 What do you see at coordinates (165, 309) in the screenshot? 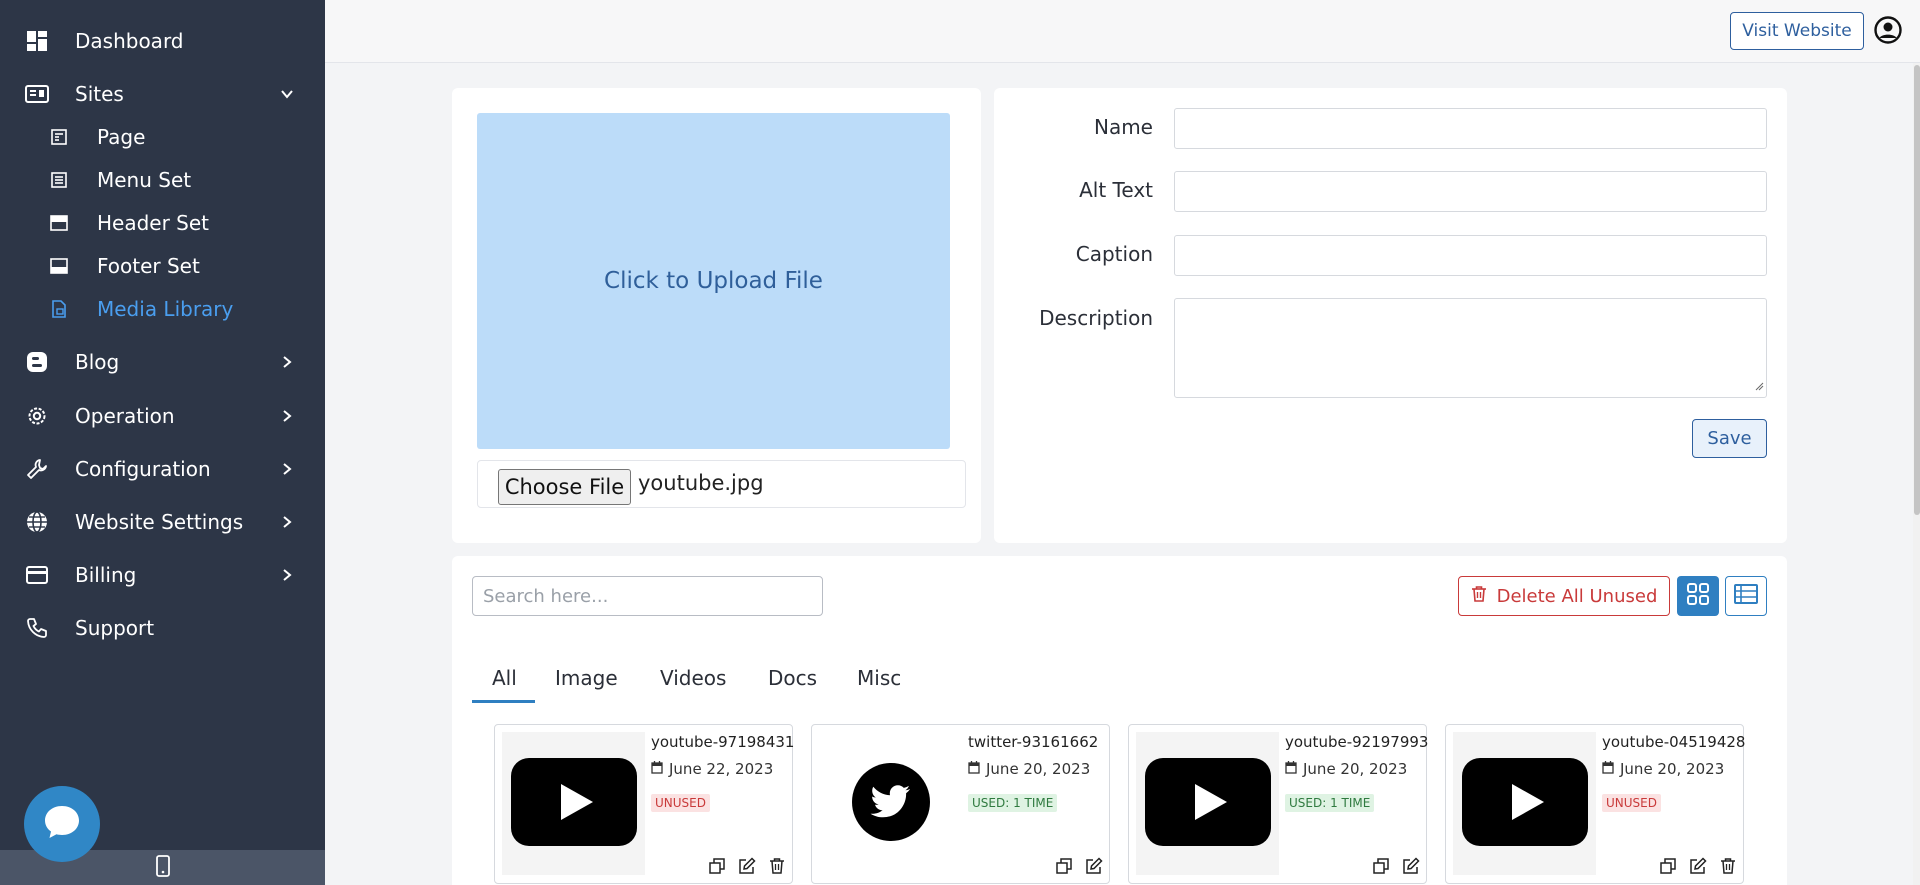
I see `sidebar-subitem-label: Media Library` at bounding box center [165, 309].